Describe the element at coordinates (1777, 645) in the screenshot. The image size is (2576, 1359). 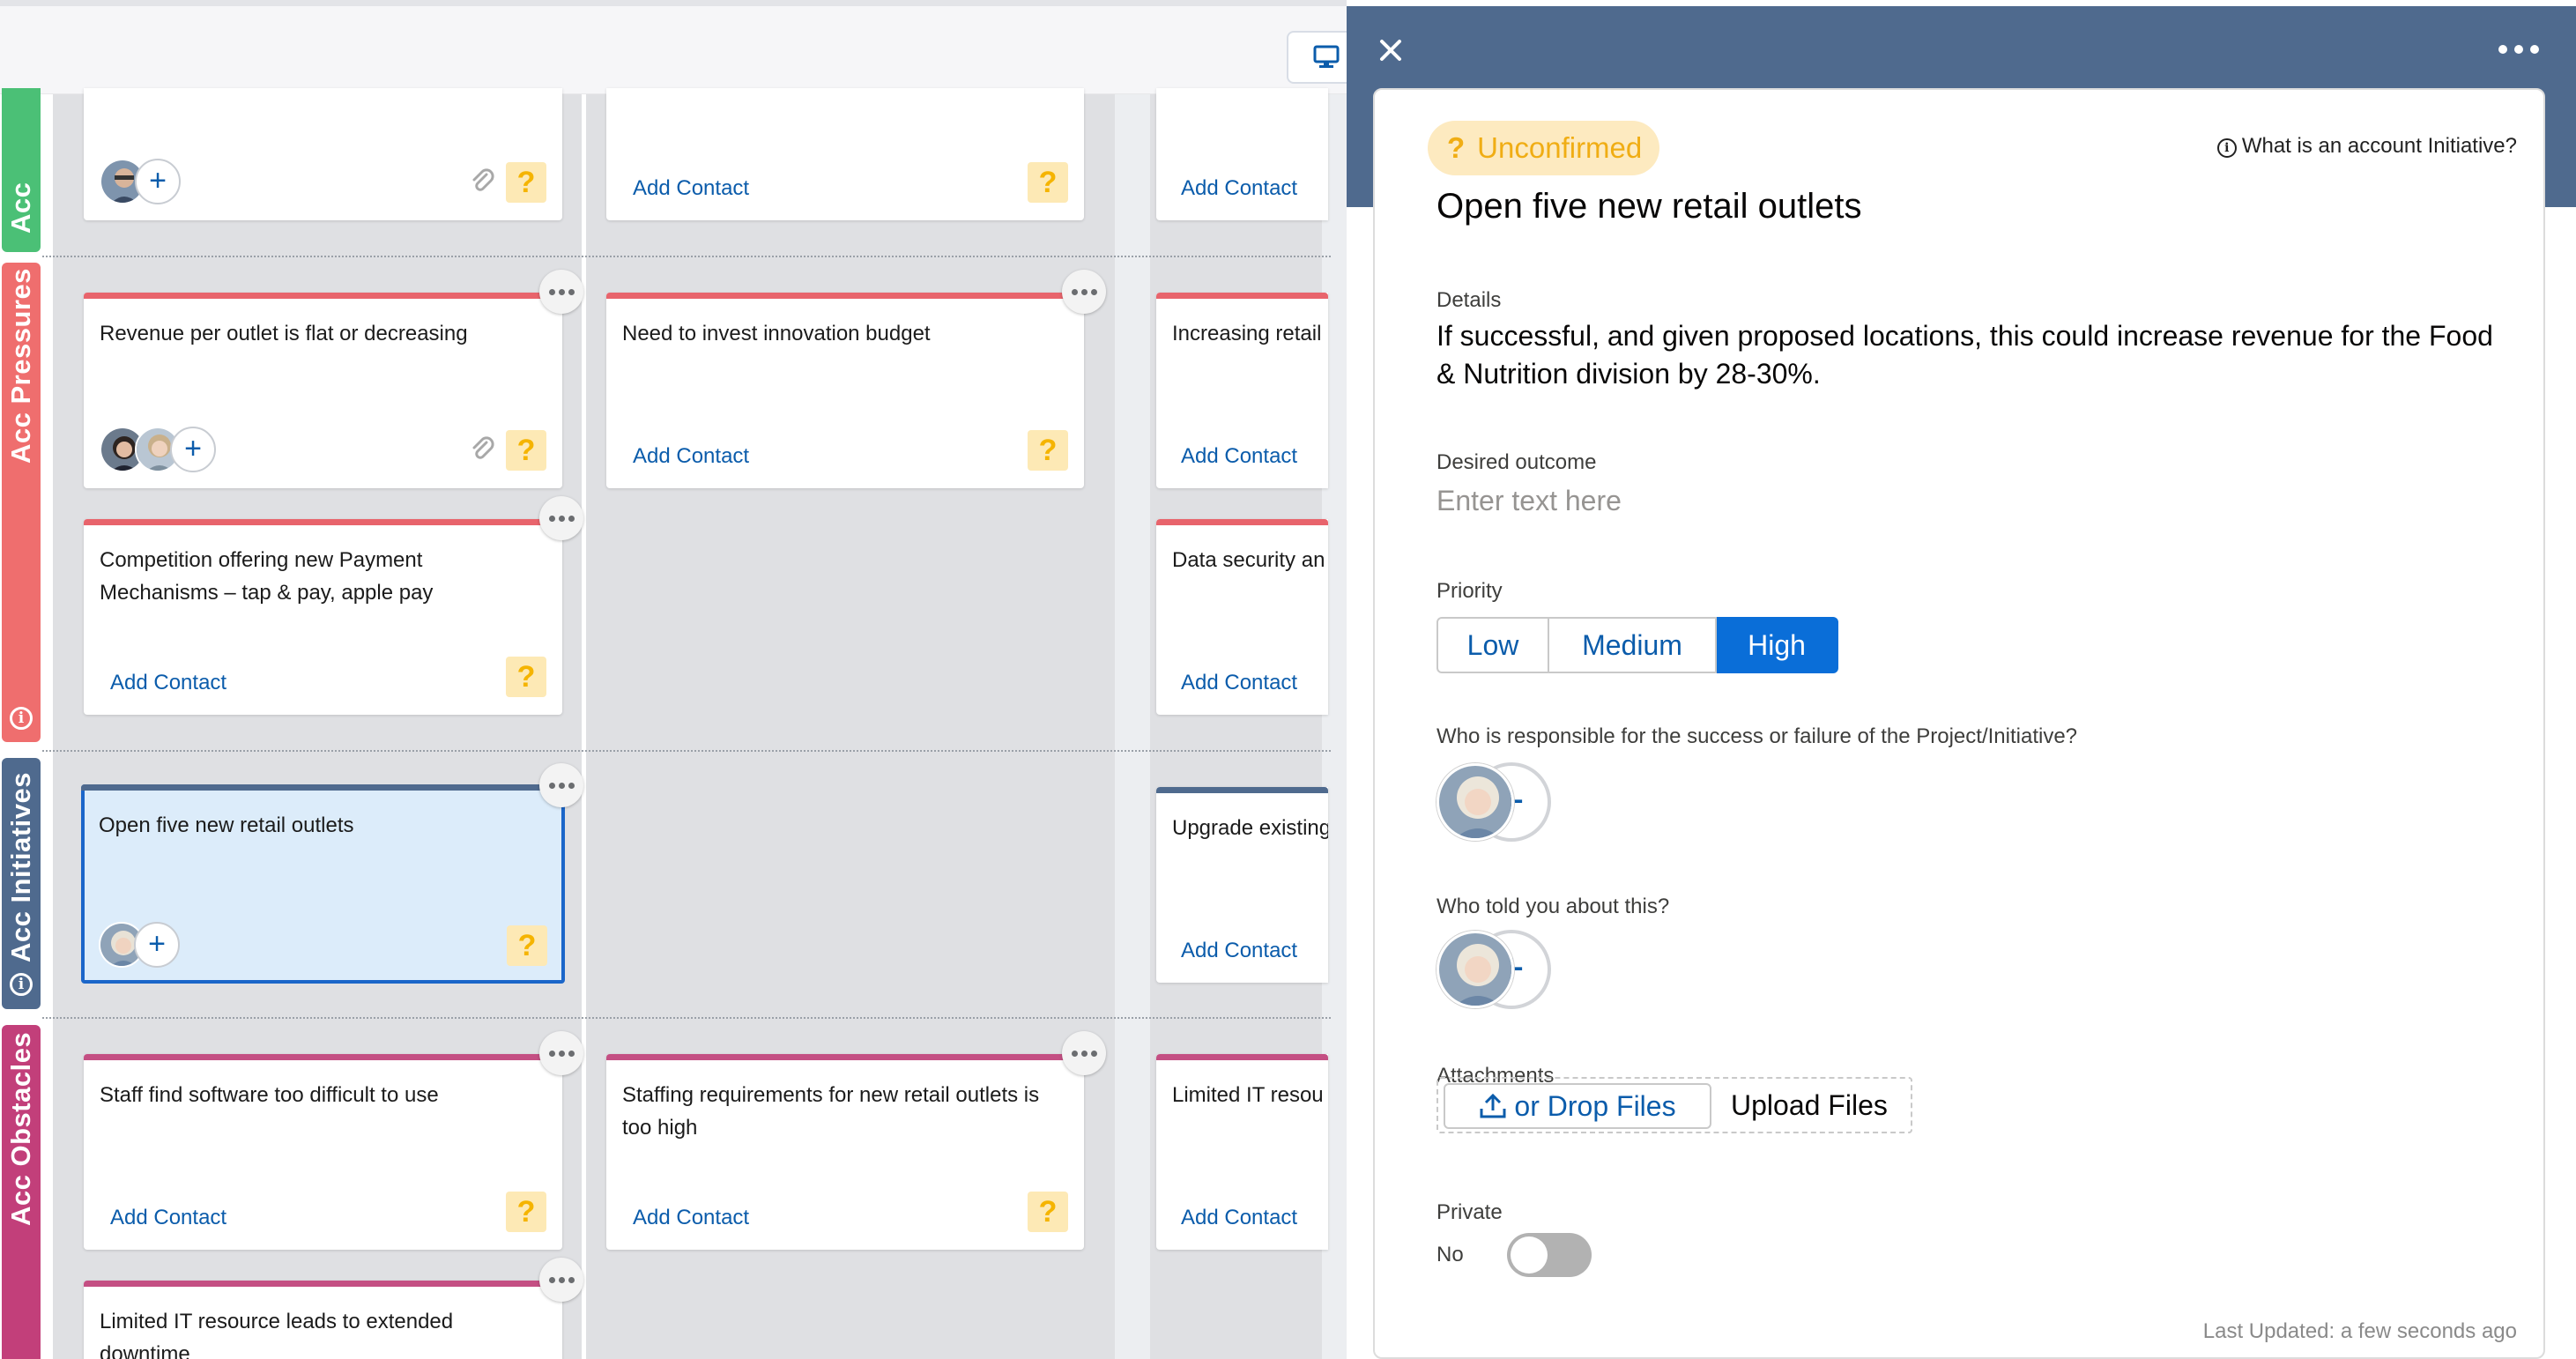
I see `priority-high-button: High` at that location.